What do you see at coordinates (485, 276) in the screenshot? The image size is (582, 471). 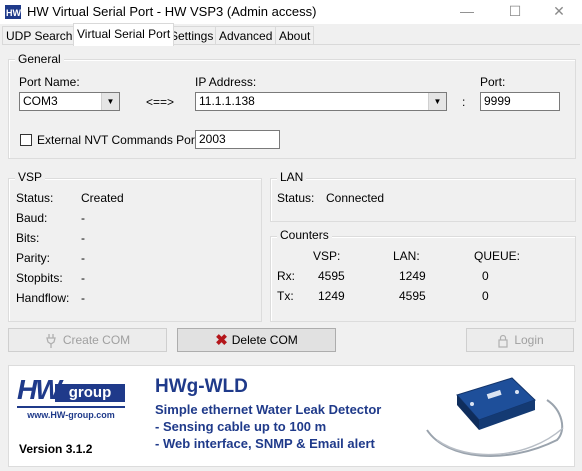 I see `counters-rx-queue: 0` at bounding box center [485, 276].